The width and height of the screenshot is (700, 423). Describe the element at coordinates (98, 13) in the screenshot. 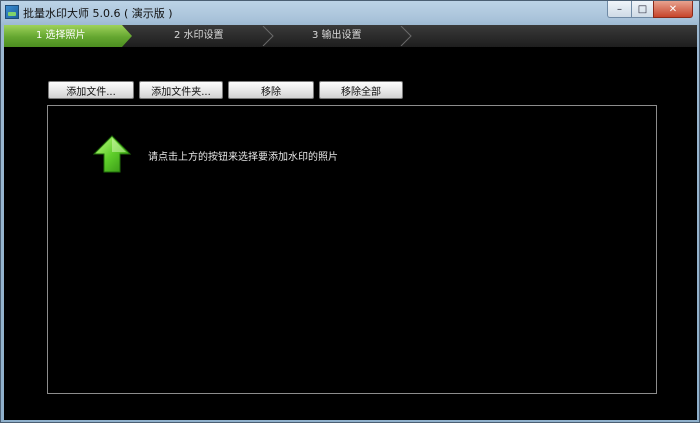

I see `window-title: 批量水印大师 5.0.6 ( 演示版 )` at that location.